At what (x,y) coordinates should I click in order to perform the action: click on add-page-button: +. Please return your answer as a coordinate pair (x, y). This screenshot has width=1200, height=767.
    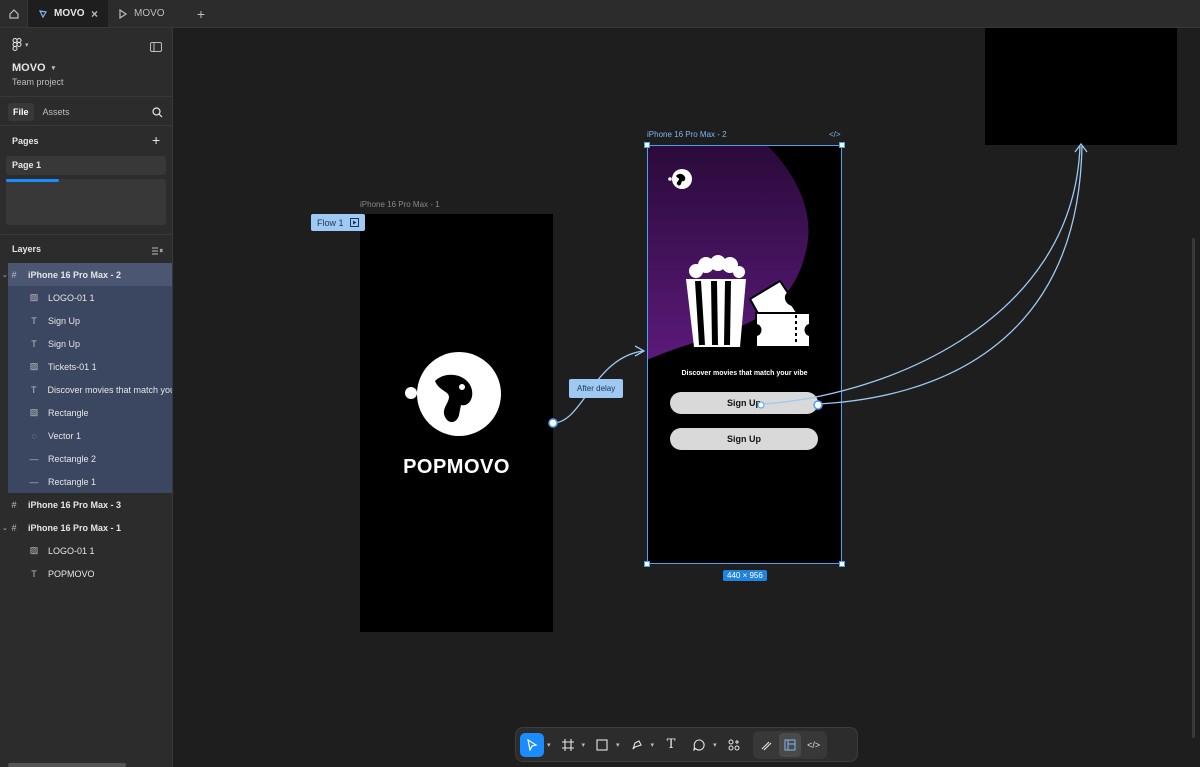
    Looking at the image, I should click on (156, 140).